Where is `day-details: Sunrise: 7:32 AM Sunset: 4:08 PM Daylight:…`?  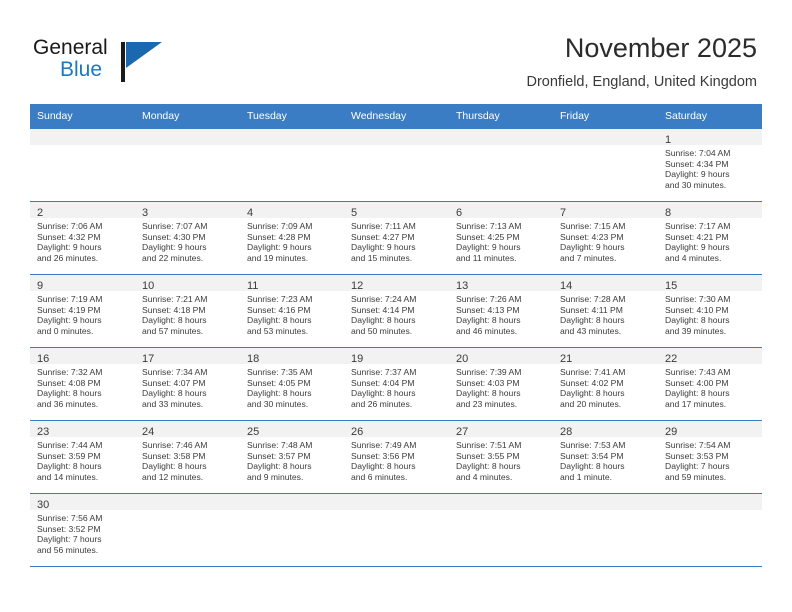 day-details: Sunrise: 7:32 AM Sunset: 4:08 PM Daylight:… is located at coordinates (82, 386).